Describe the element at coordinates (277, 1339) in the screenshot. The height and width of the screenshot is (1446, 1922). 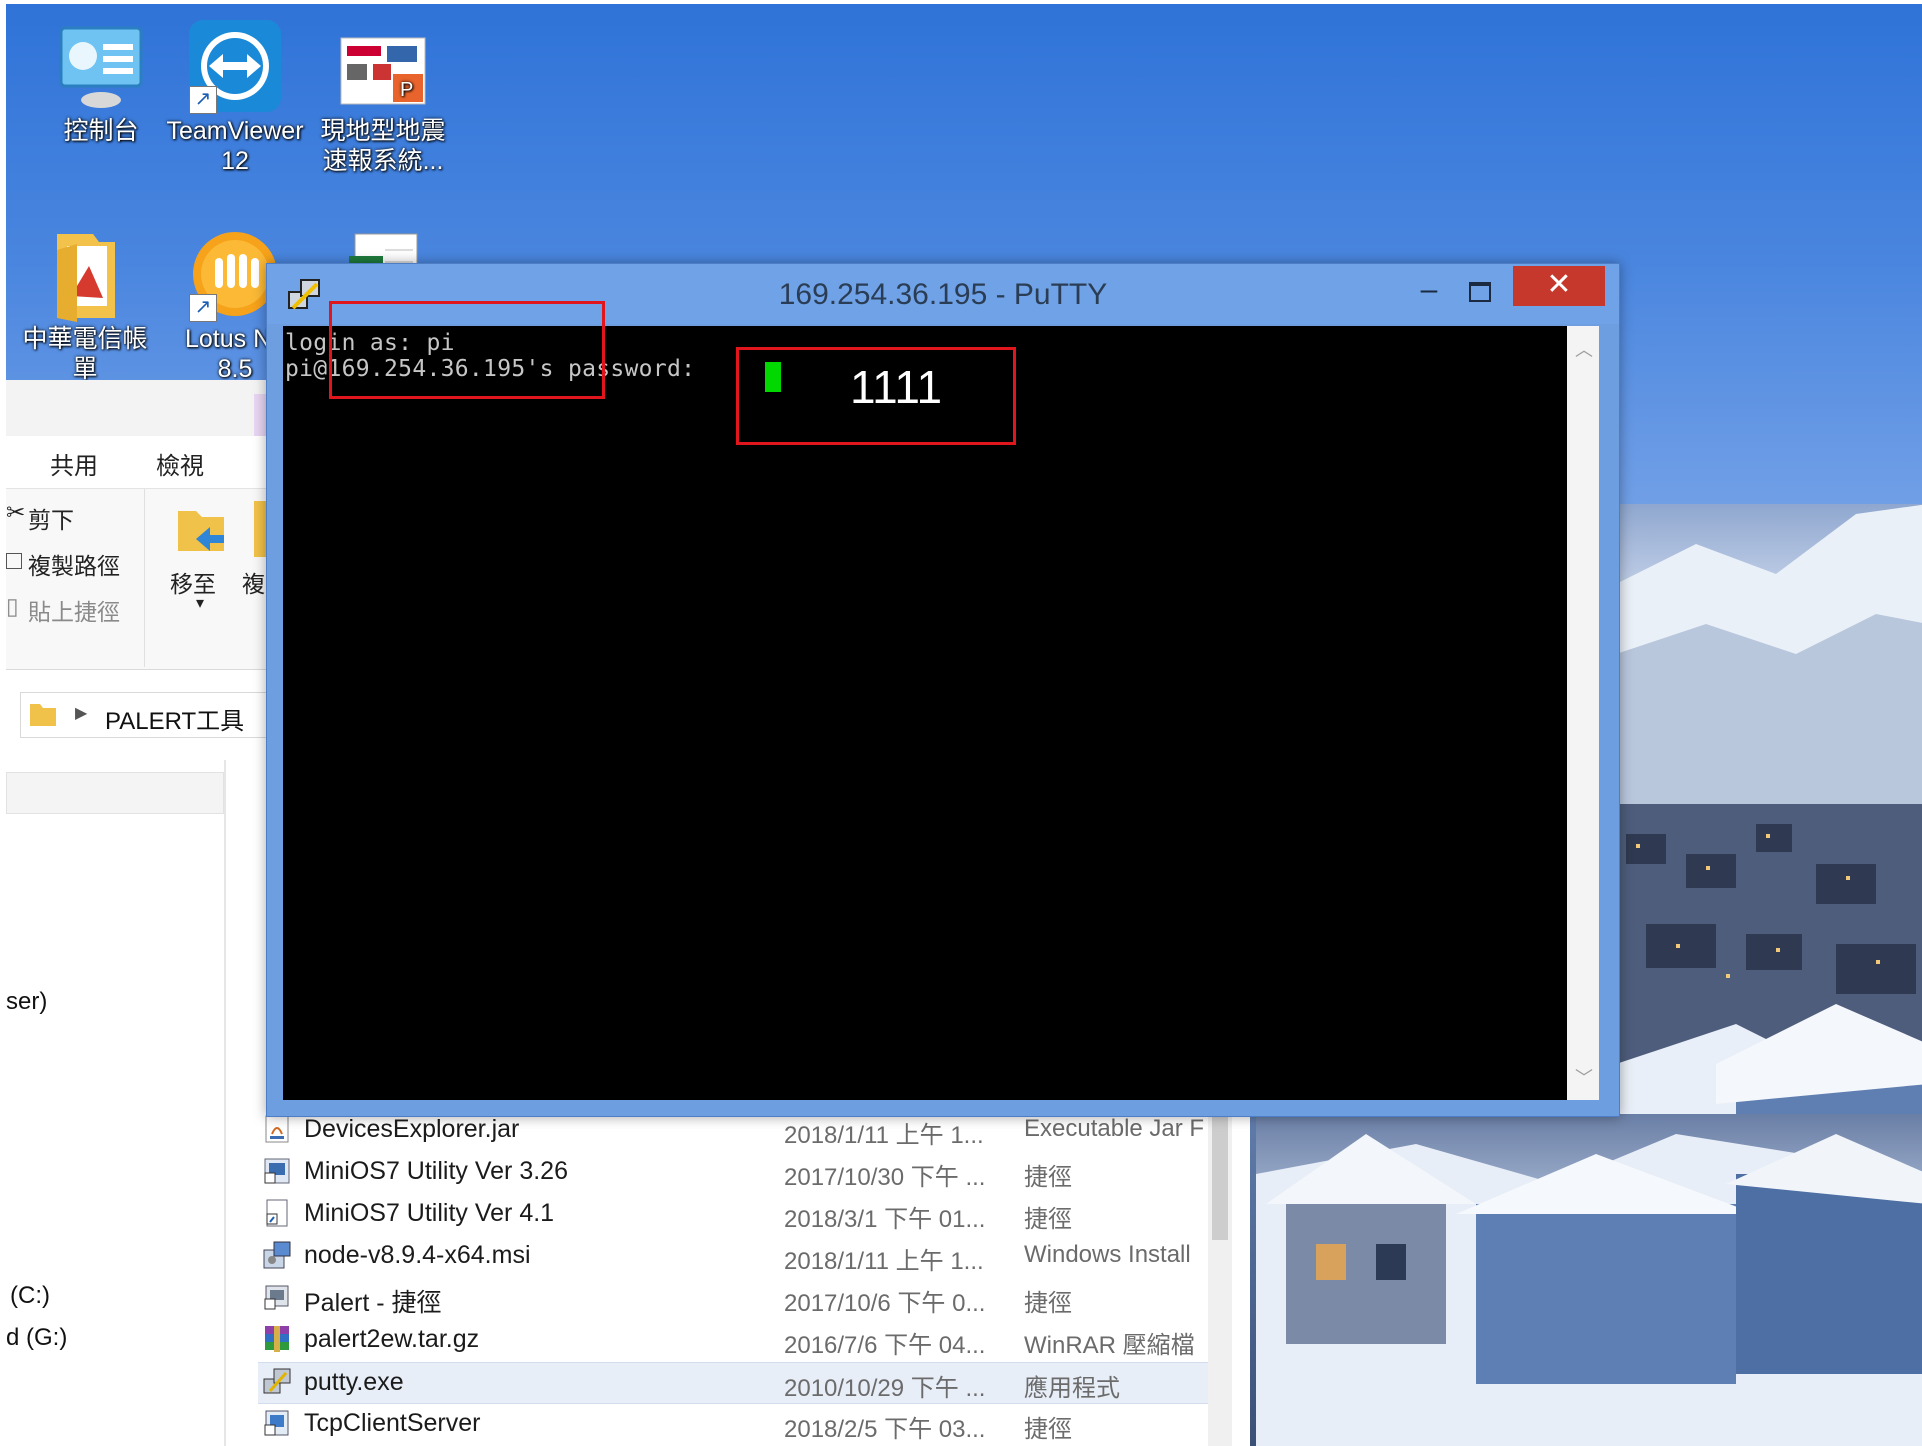
I see `winrar-archive-icon` at that location.